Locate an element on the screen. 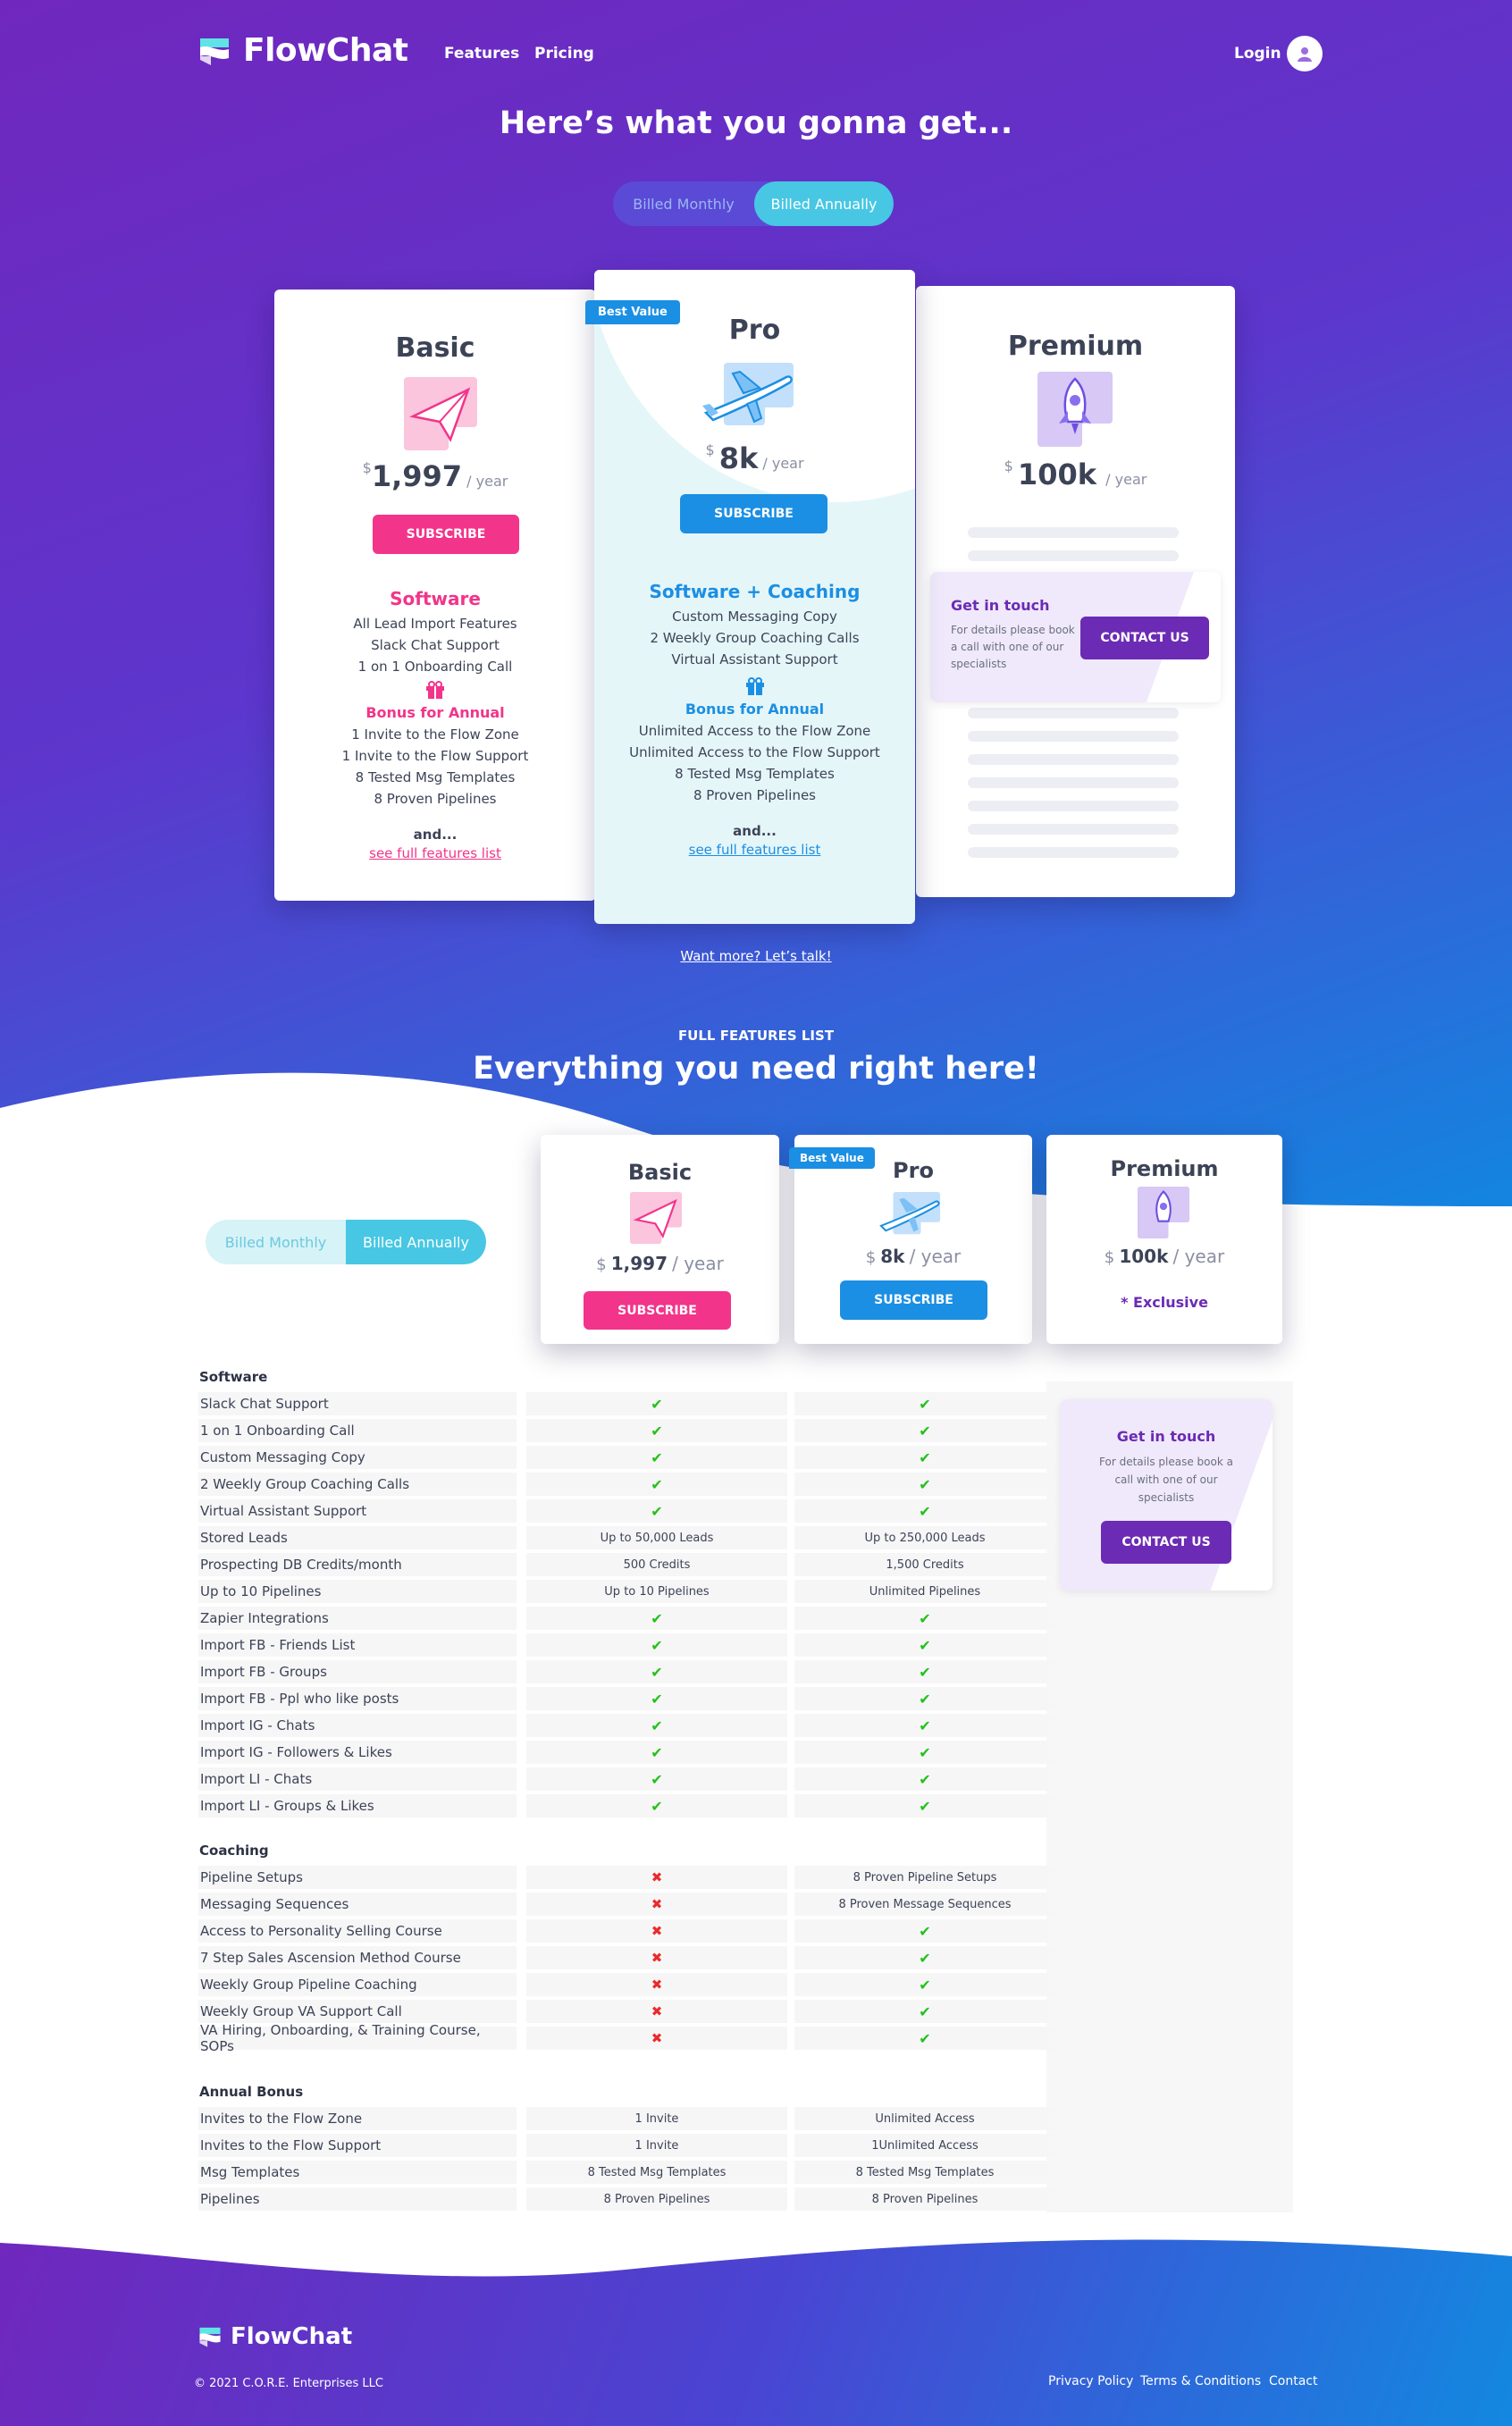 The image size is (1512, 2426). feature-item: All Lead Import Features is located at coordinates (435, 624).